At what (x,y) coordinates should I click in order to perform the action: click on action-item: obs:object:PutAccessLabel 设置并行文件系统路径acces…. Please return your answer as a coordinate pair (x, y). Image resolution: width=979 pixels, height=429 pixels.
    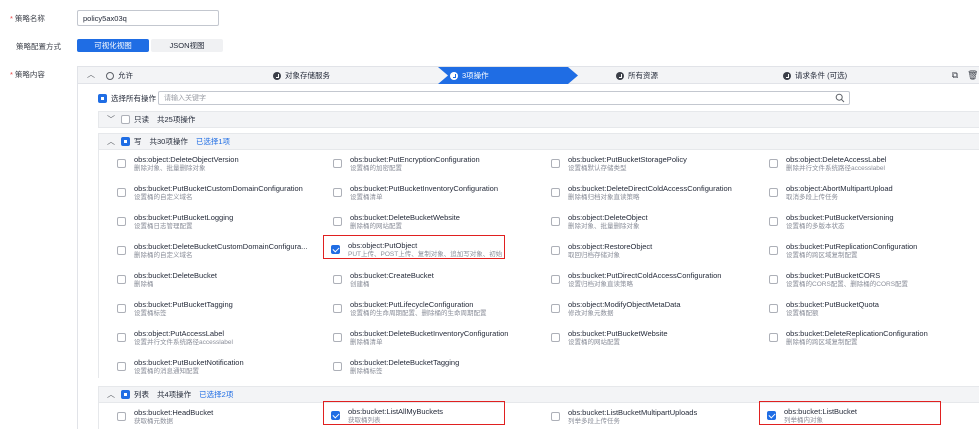
    Looking at the image, I should click on (211, 335).